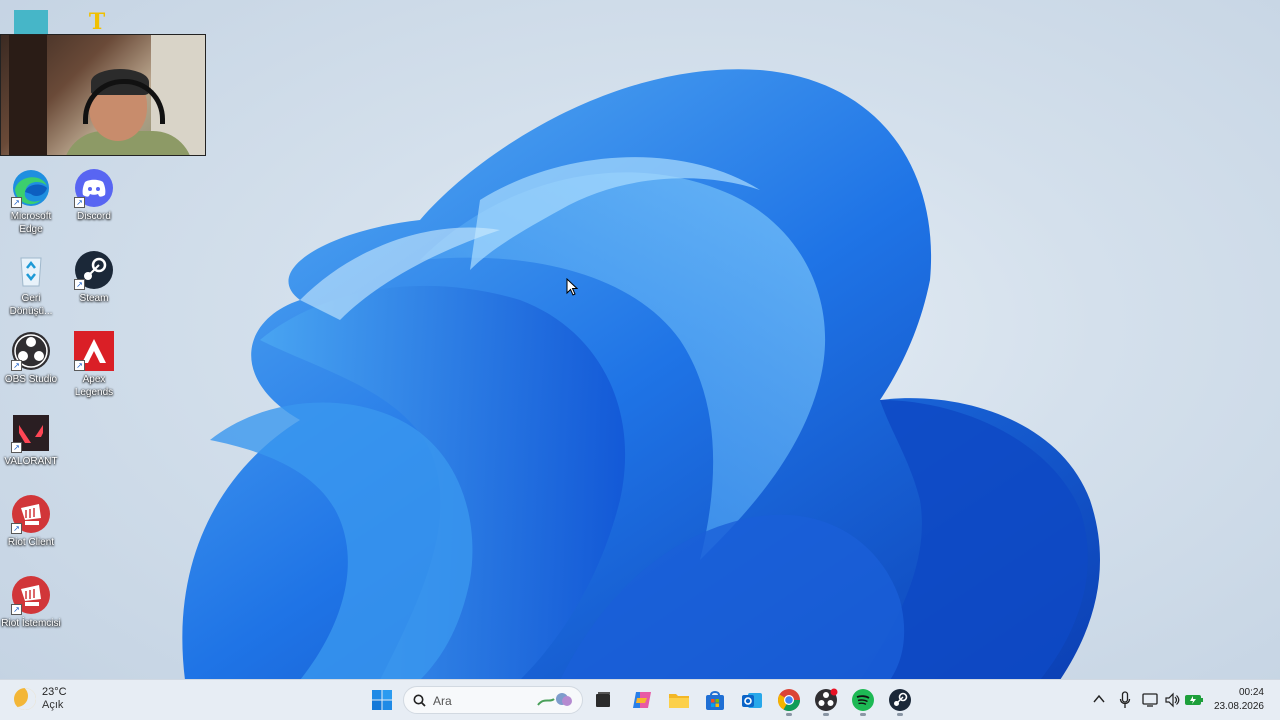 The height and width of the screenshot is (720, 1280). I want to click on search-icon, so click(419, 700).